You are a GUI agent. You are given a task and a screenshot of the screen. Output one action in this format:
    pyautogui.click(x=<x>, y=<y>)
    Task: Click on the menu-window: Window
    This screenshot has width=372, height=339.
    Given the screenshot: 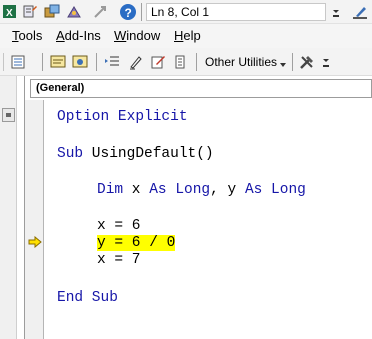 What is the action you would take?
    pyautogui.click(x=137, y=36)
    